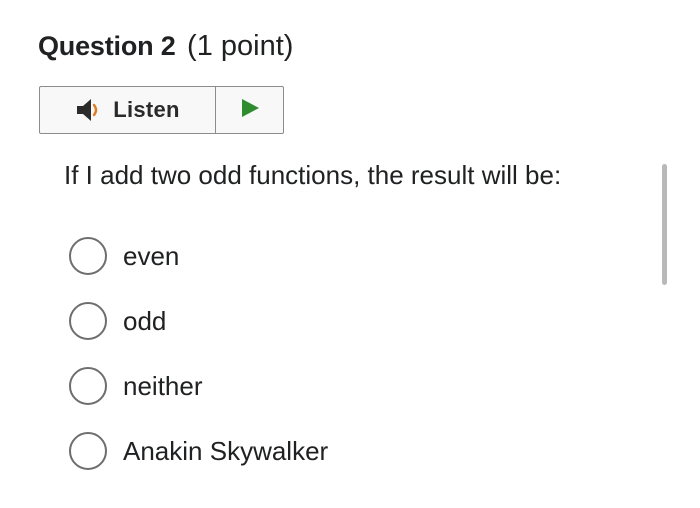 This screenshot has height=508, width=700. What do you see at coordinates (145, 321) in the screenshot?
I see `option-label: odd` at bounding box center [145, 321].